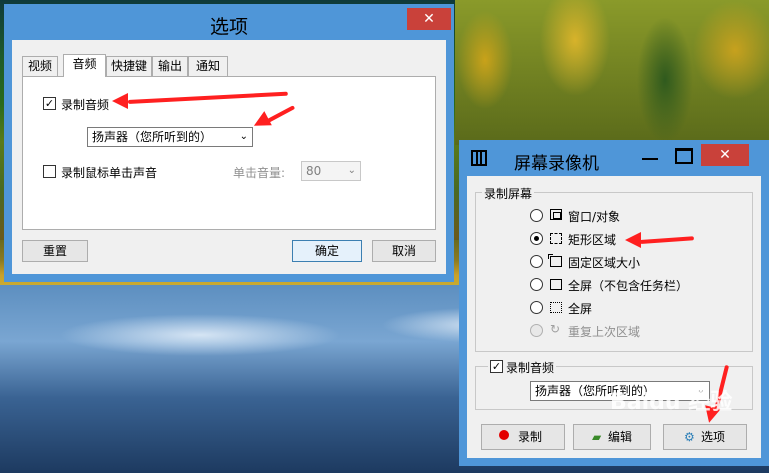 This screenshot has height=473, width=769. Describe the element at coordinates (612, 72) in the screenshot. I see `desktop-trees` at that location.